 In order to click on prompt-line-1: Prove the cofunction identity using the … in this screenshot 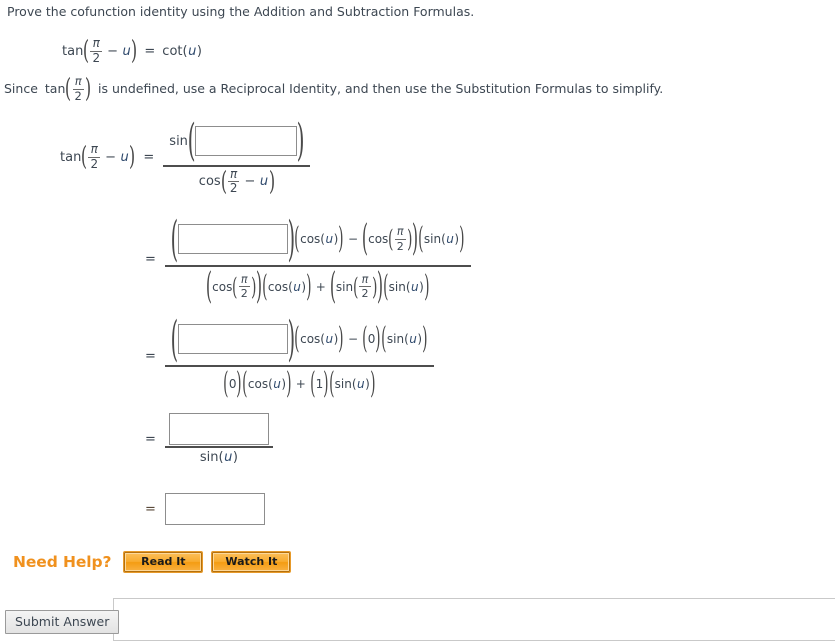, I will do `click(241, 11)`.